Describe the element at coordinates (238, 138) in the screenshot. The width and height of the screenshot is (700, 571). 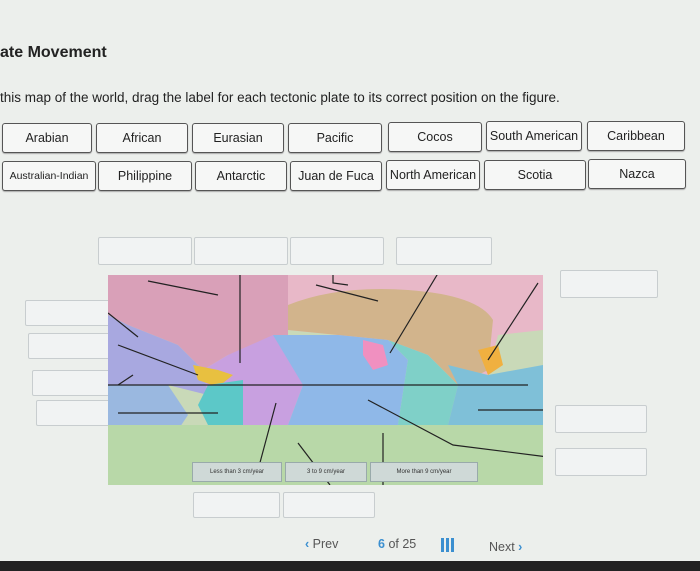
I see `label-eurasian: Eurasian` at that location.